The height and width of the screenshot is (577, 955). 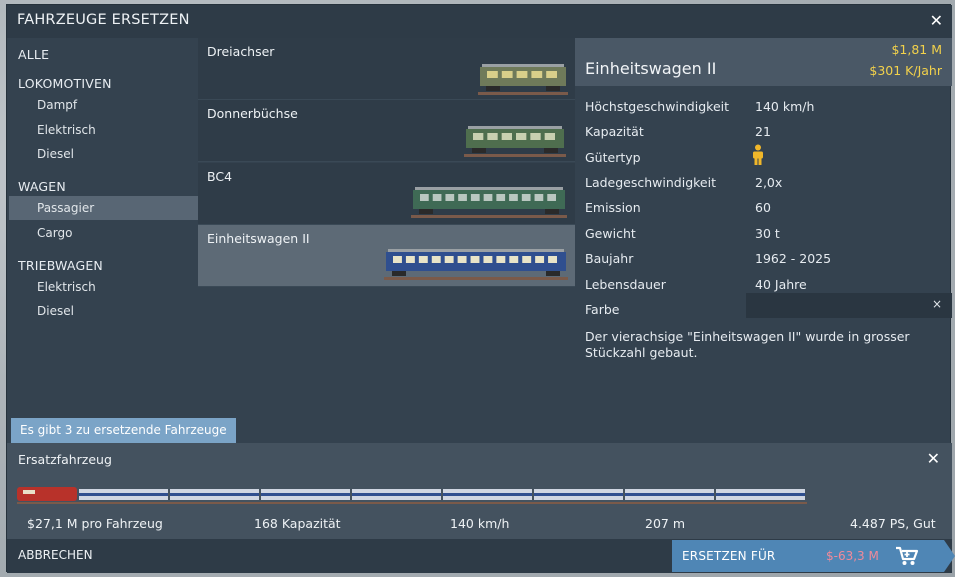 What do you see at coordinates (763, 62) in the screenshot?
I see `details-header: Einheitswagen II $1,81 M $301 K/Jahr` at bounding box center [763, 62].